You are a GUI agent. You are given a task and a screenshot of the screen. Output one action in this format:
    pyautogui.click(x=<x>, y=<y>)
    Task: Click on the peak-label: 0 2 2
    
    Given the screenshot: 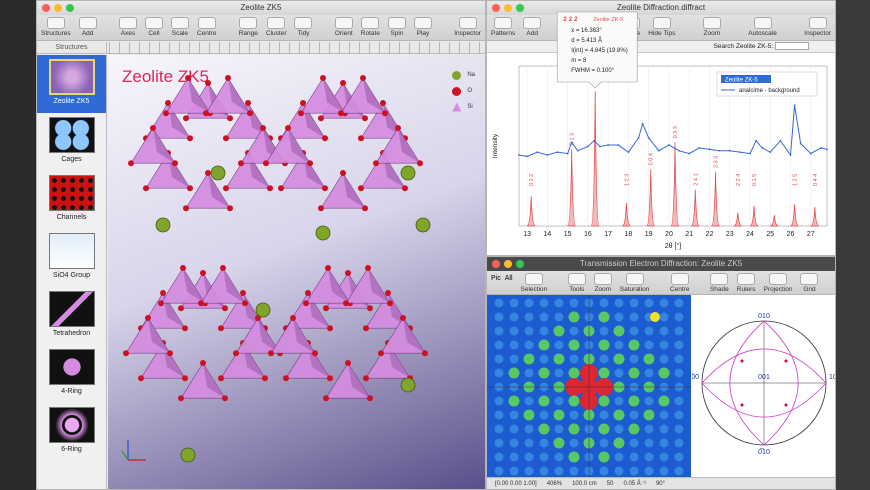 What is the action you would take?
    pyautogui.click(x=532, y=180)
    